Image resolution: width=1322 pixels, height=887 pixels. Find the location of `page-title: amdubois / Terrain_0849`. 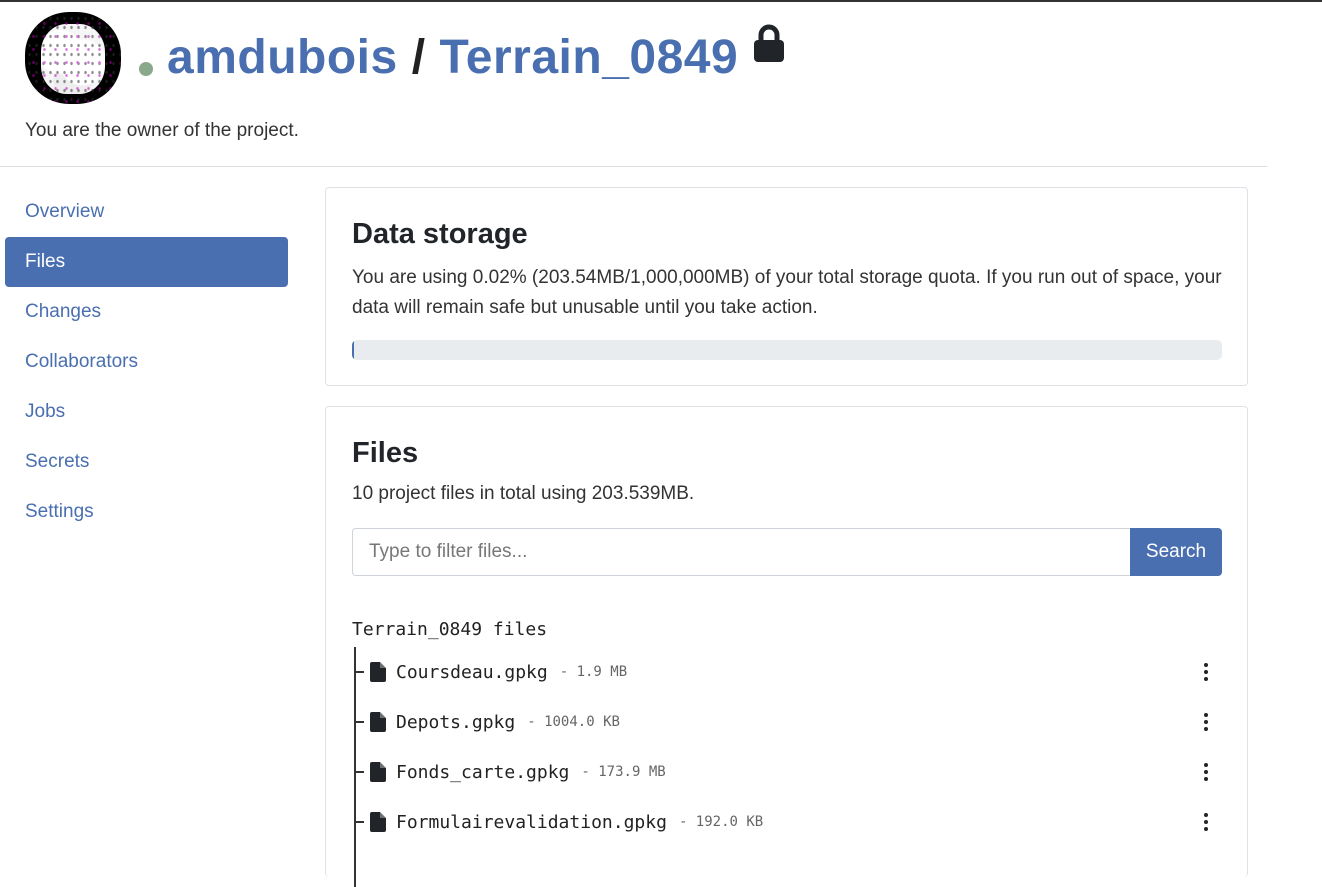

page-title: amdubois / Terrain_0849 is located at coordinates (452, 57).